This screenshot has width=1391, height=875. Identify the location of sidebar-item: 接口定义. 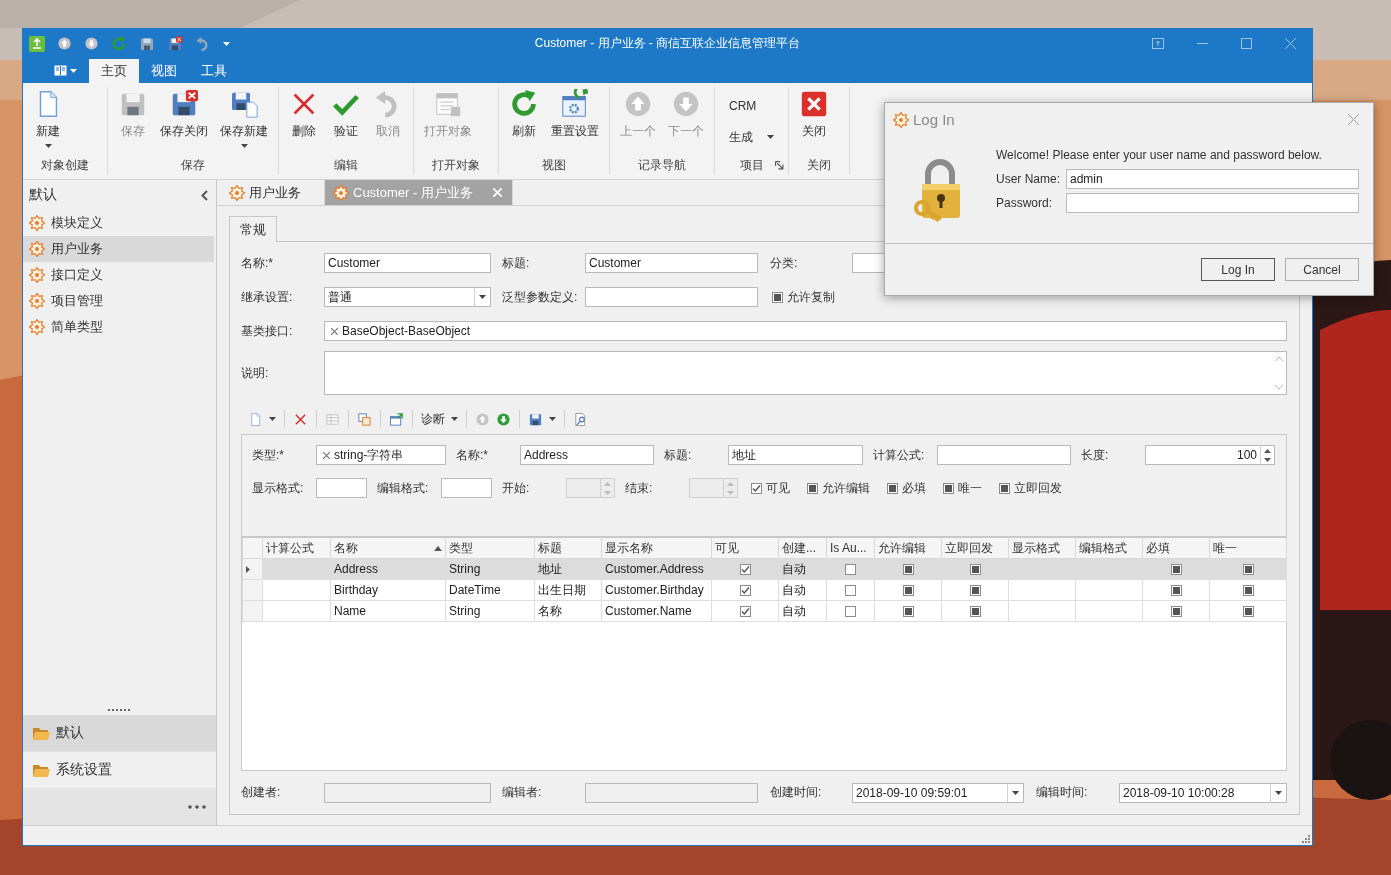
(118, 275).